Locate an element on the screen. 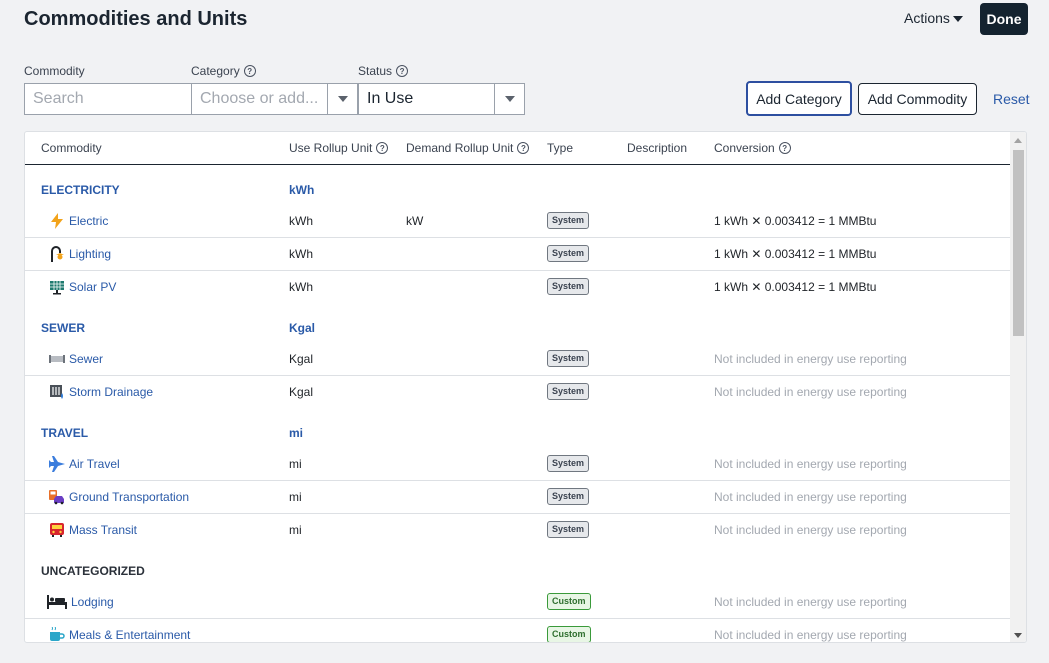  bus-icon is located at coordinates (57, 530).